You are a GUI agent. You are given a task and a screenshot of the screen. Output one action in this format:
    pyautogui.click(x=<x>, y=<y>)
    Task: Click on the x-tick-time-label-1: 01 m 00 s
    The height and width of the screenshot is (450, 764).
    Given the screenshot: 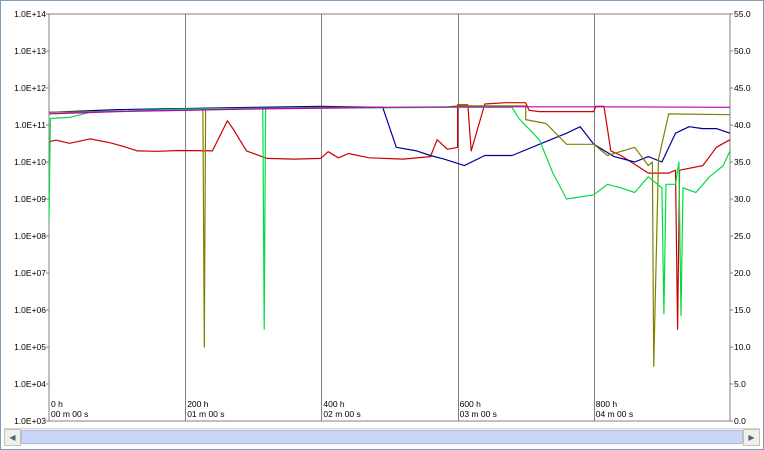 What is the action you would take?
    pyautogui.click(x=205, y=414)
    